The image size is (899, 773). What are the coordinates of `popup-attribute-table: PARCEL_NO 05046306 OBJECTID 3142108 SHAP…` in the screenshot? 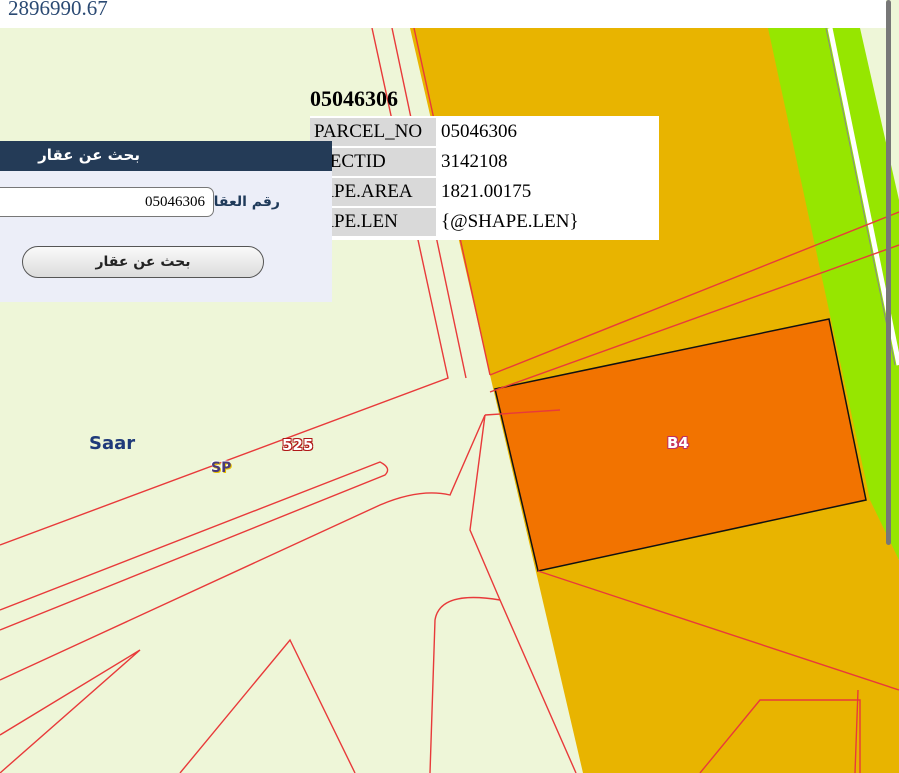 It's located at (484, 178).